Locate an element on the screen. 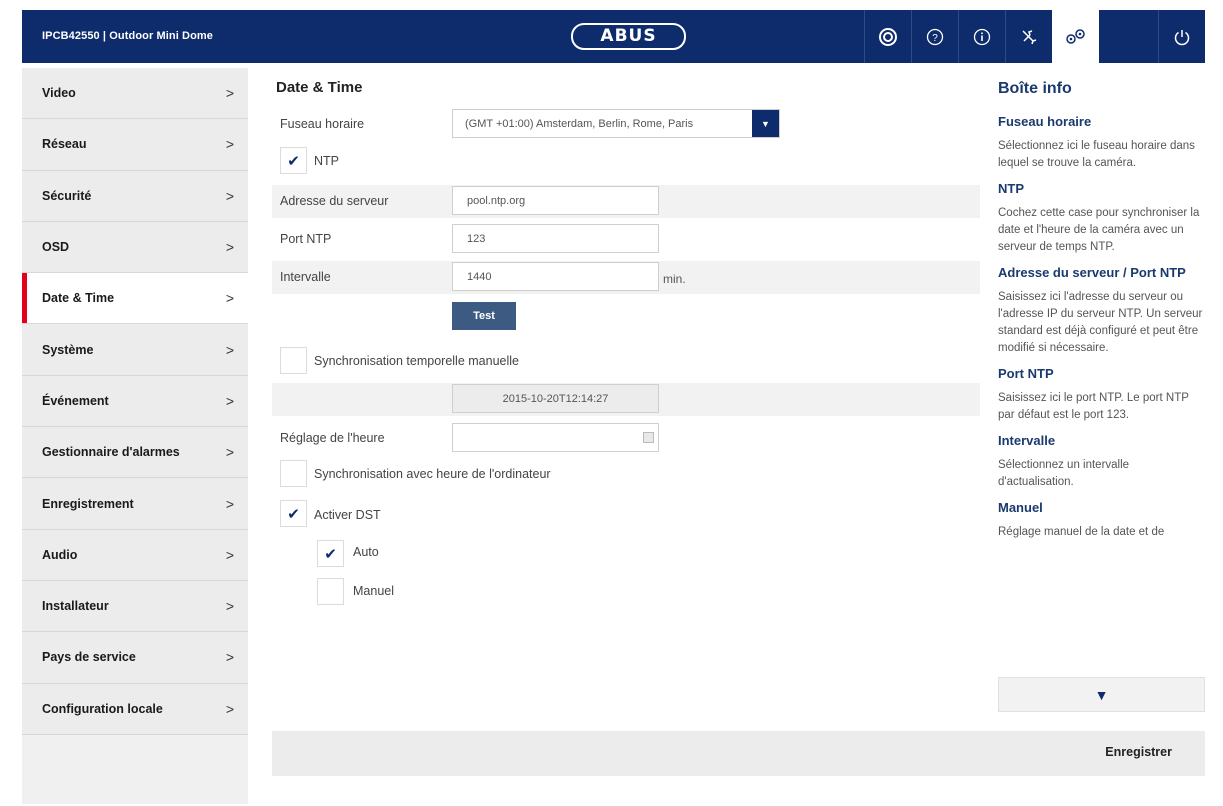  calendar-icon is located at coordinates (648, 437).